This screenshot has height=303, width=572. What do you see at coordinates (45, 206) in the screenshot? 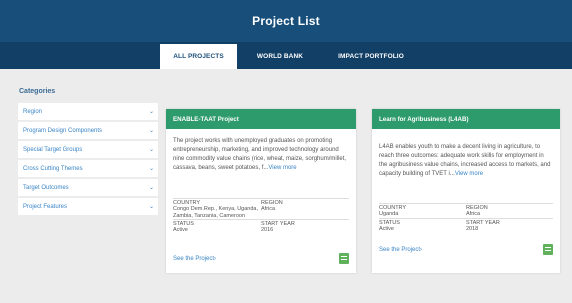
I see `category-label: Project Features` at bounding box center [45, 206].